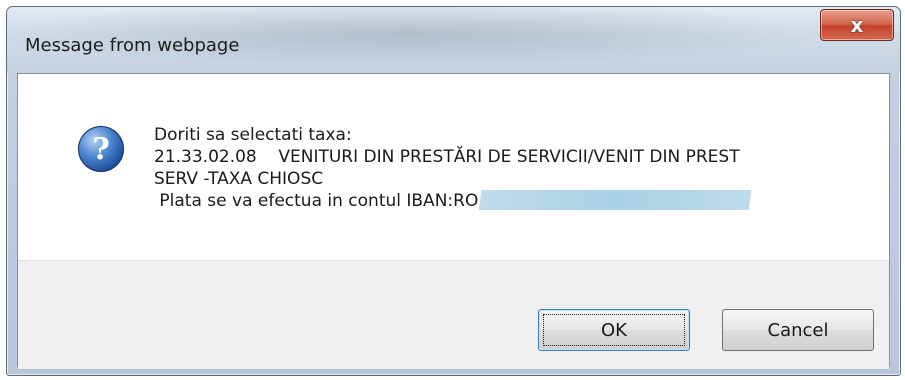 The height and width of the screenshot is (380, 905). I want to click on focus-rectangle, so click(614, 330).